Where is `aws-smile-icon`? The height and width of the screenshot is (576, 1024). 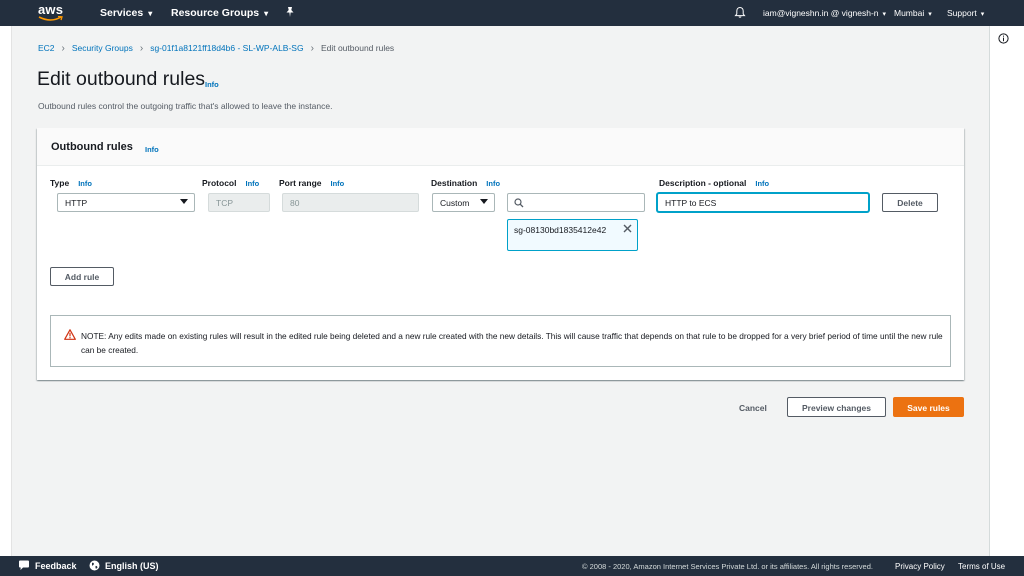
aws-smile-icon is located at coordinates (50, 18).